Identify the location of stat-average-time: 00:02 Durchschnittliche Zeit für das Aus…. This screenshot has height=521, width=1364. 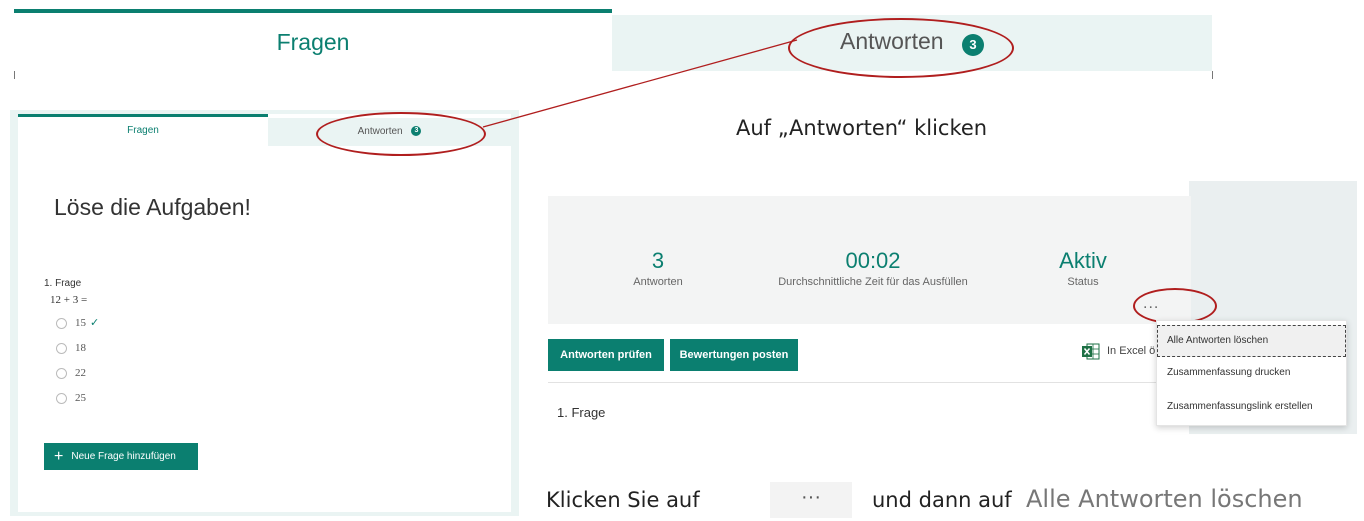
(873, 268).